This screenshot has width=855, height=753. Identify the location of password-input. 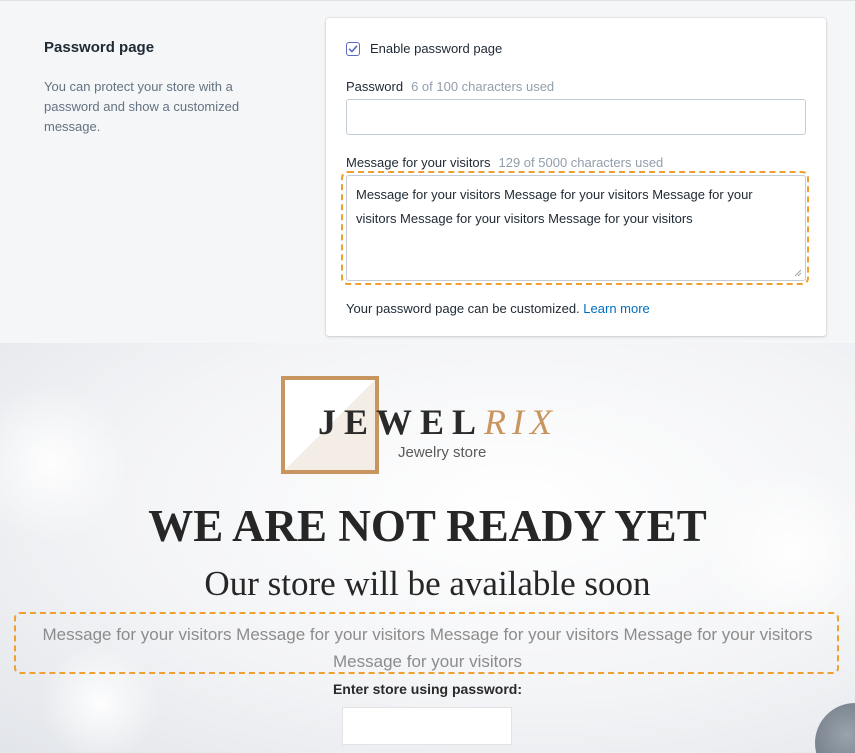
(576, 117).